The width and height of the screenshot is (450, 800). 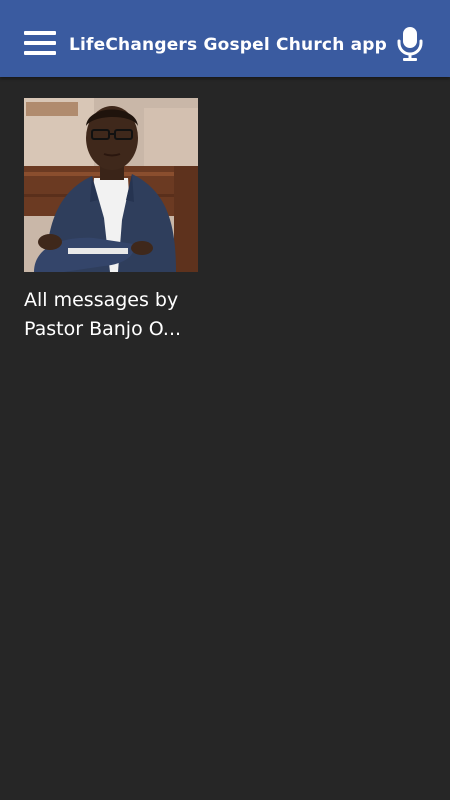 I want to click on pastor-portrait-image, so click(x=111, y=185).